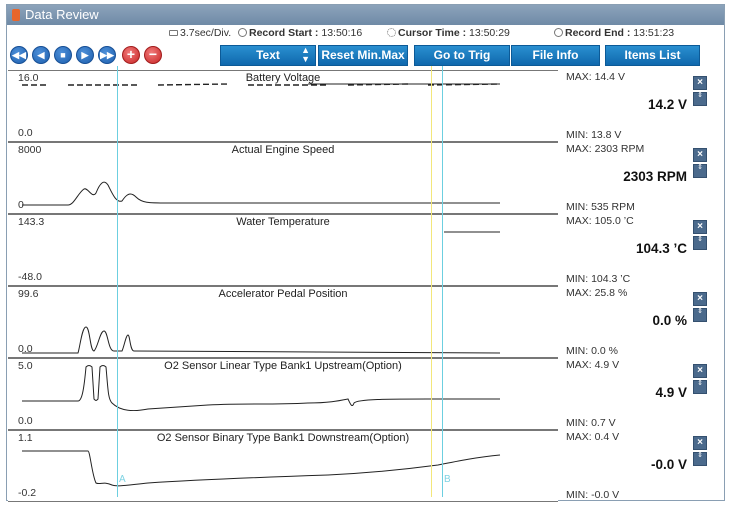  What do you see at coordinates (431, 281) in the screenshot?
I see `trigger-line` at bounding box center [431, 281].